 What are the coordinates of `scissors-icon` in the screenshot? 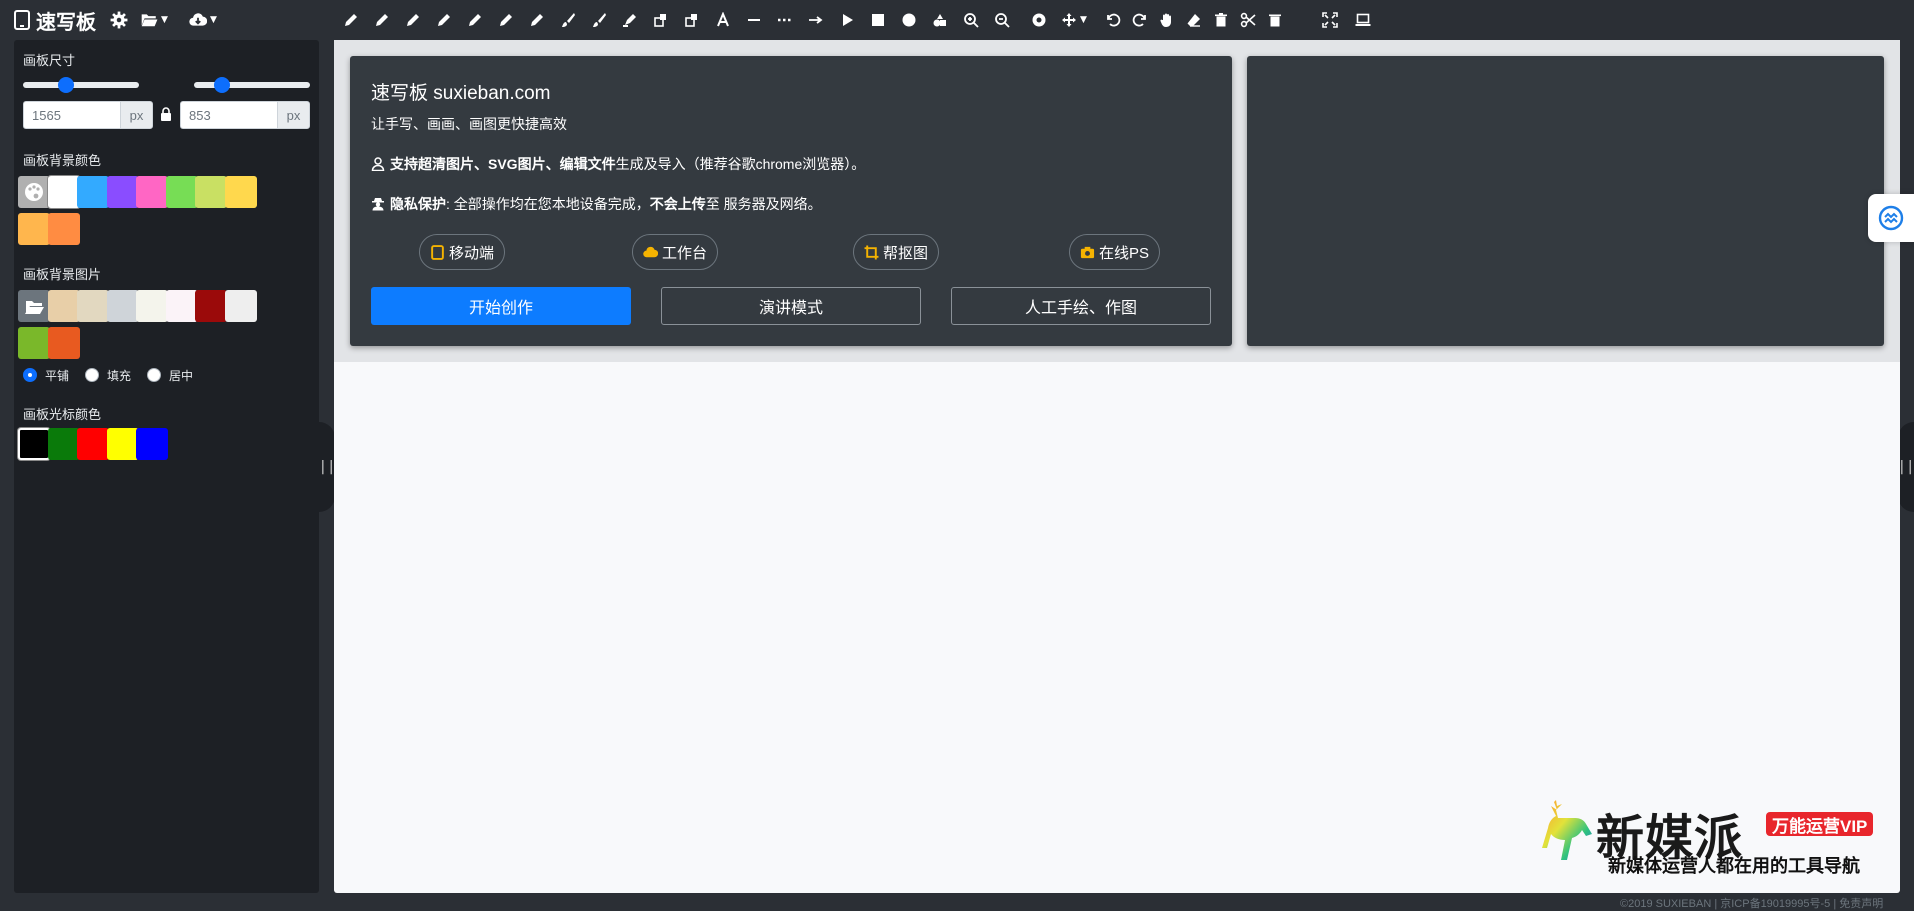 It's located at (1248, 20).